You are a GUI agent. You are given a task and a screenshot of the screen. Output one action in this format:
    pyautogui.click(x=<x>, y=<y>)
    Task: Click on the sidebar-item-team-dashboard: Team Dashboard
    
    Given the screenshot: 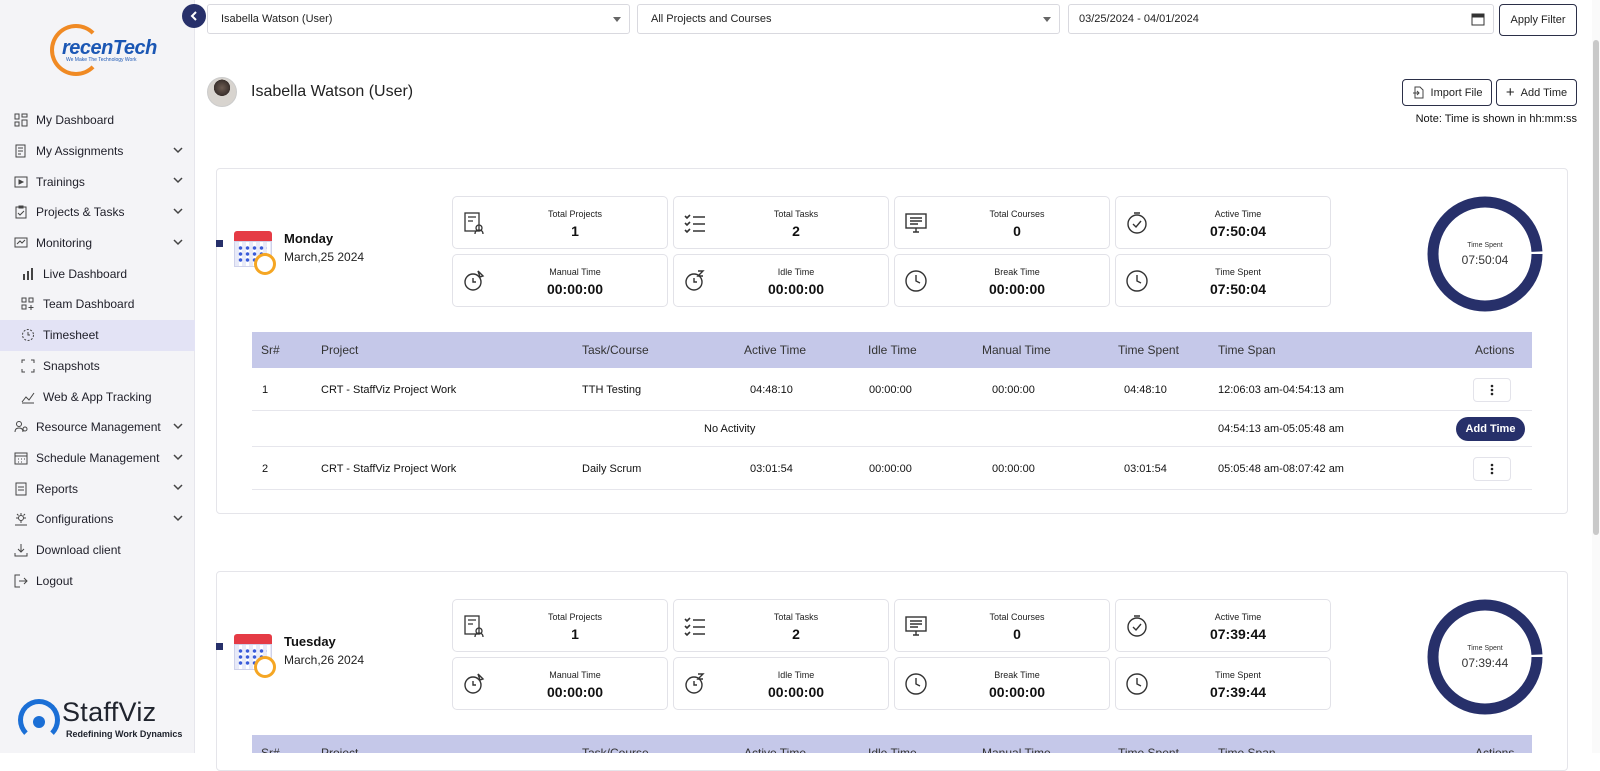 What is the action you would take?
    pyautogui.click(x=97, y=304)
    